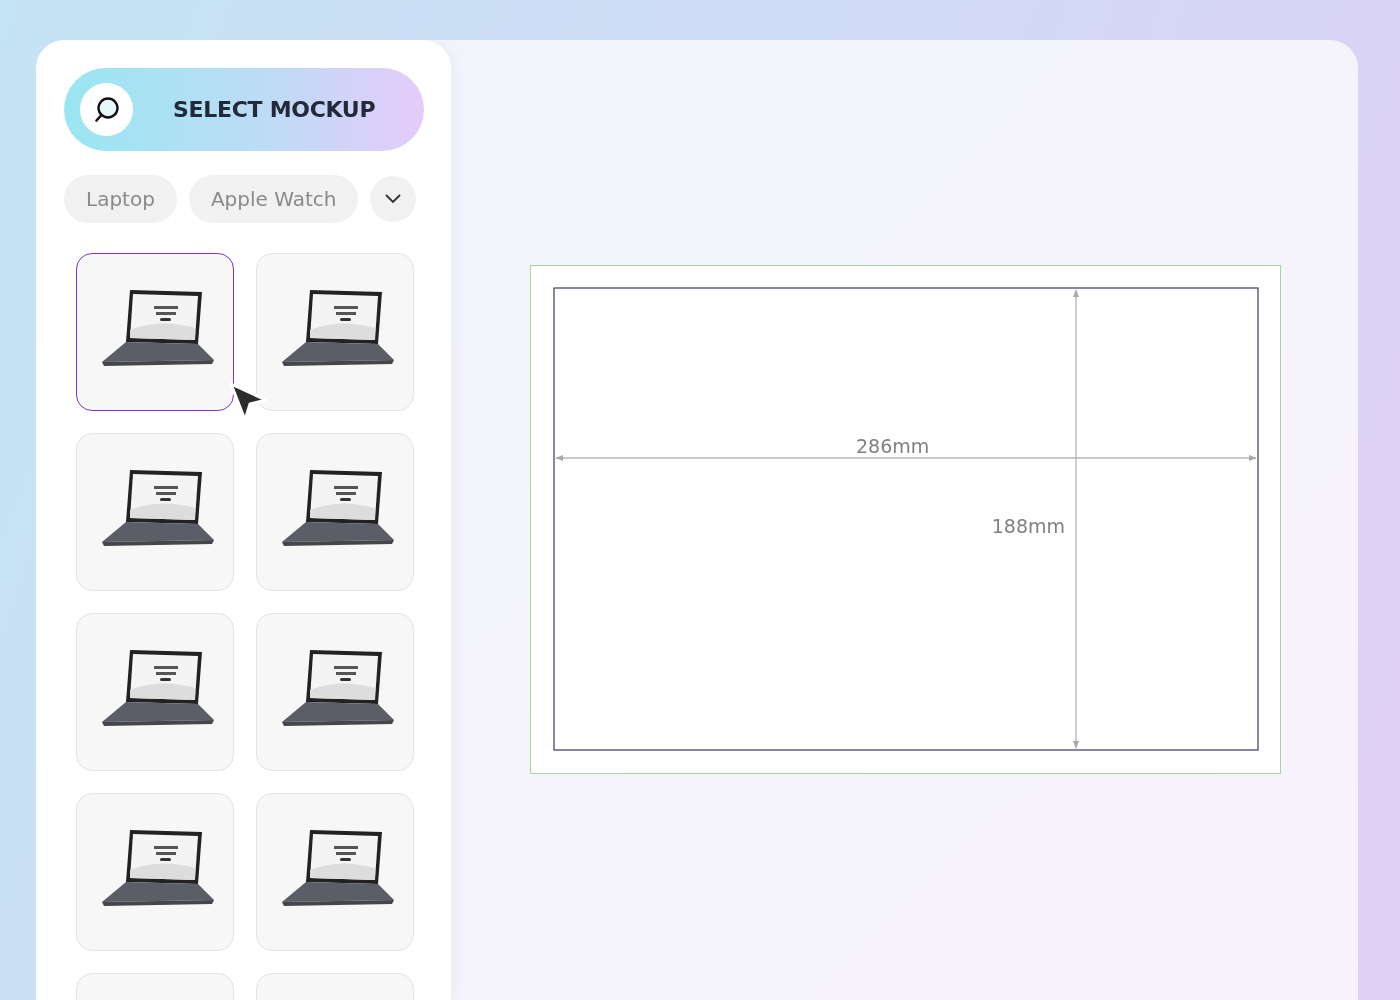 The image size is (1400, 1000). Describe the element at coordinates (244, 109) in the screenshot. I see `select-mockup-button: SELECT MOCKUP` at that location.